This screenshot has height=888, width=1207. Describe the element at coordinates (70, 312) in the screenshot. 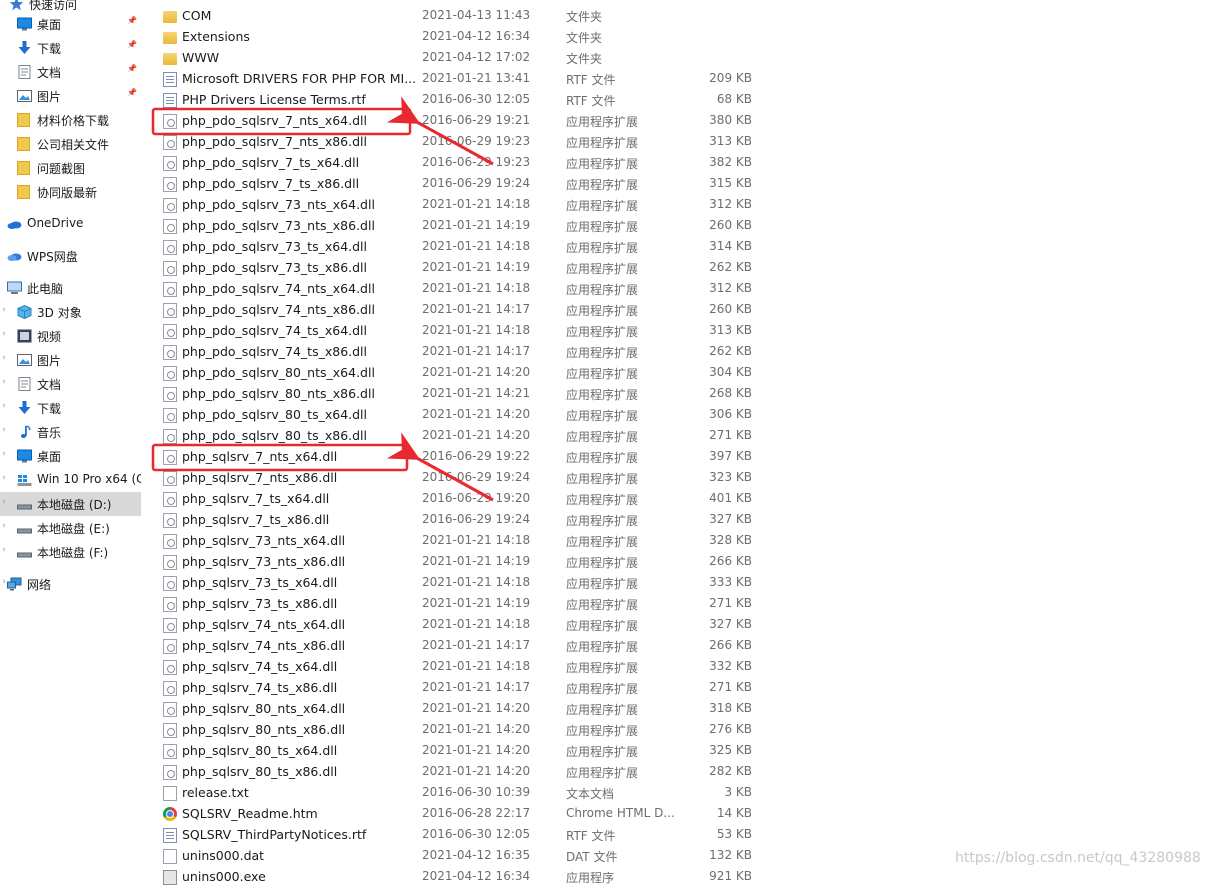

I see `nav-item: › 3D 对象` at that location.